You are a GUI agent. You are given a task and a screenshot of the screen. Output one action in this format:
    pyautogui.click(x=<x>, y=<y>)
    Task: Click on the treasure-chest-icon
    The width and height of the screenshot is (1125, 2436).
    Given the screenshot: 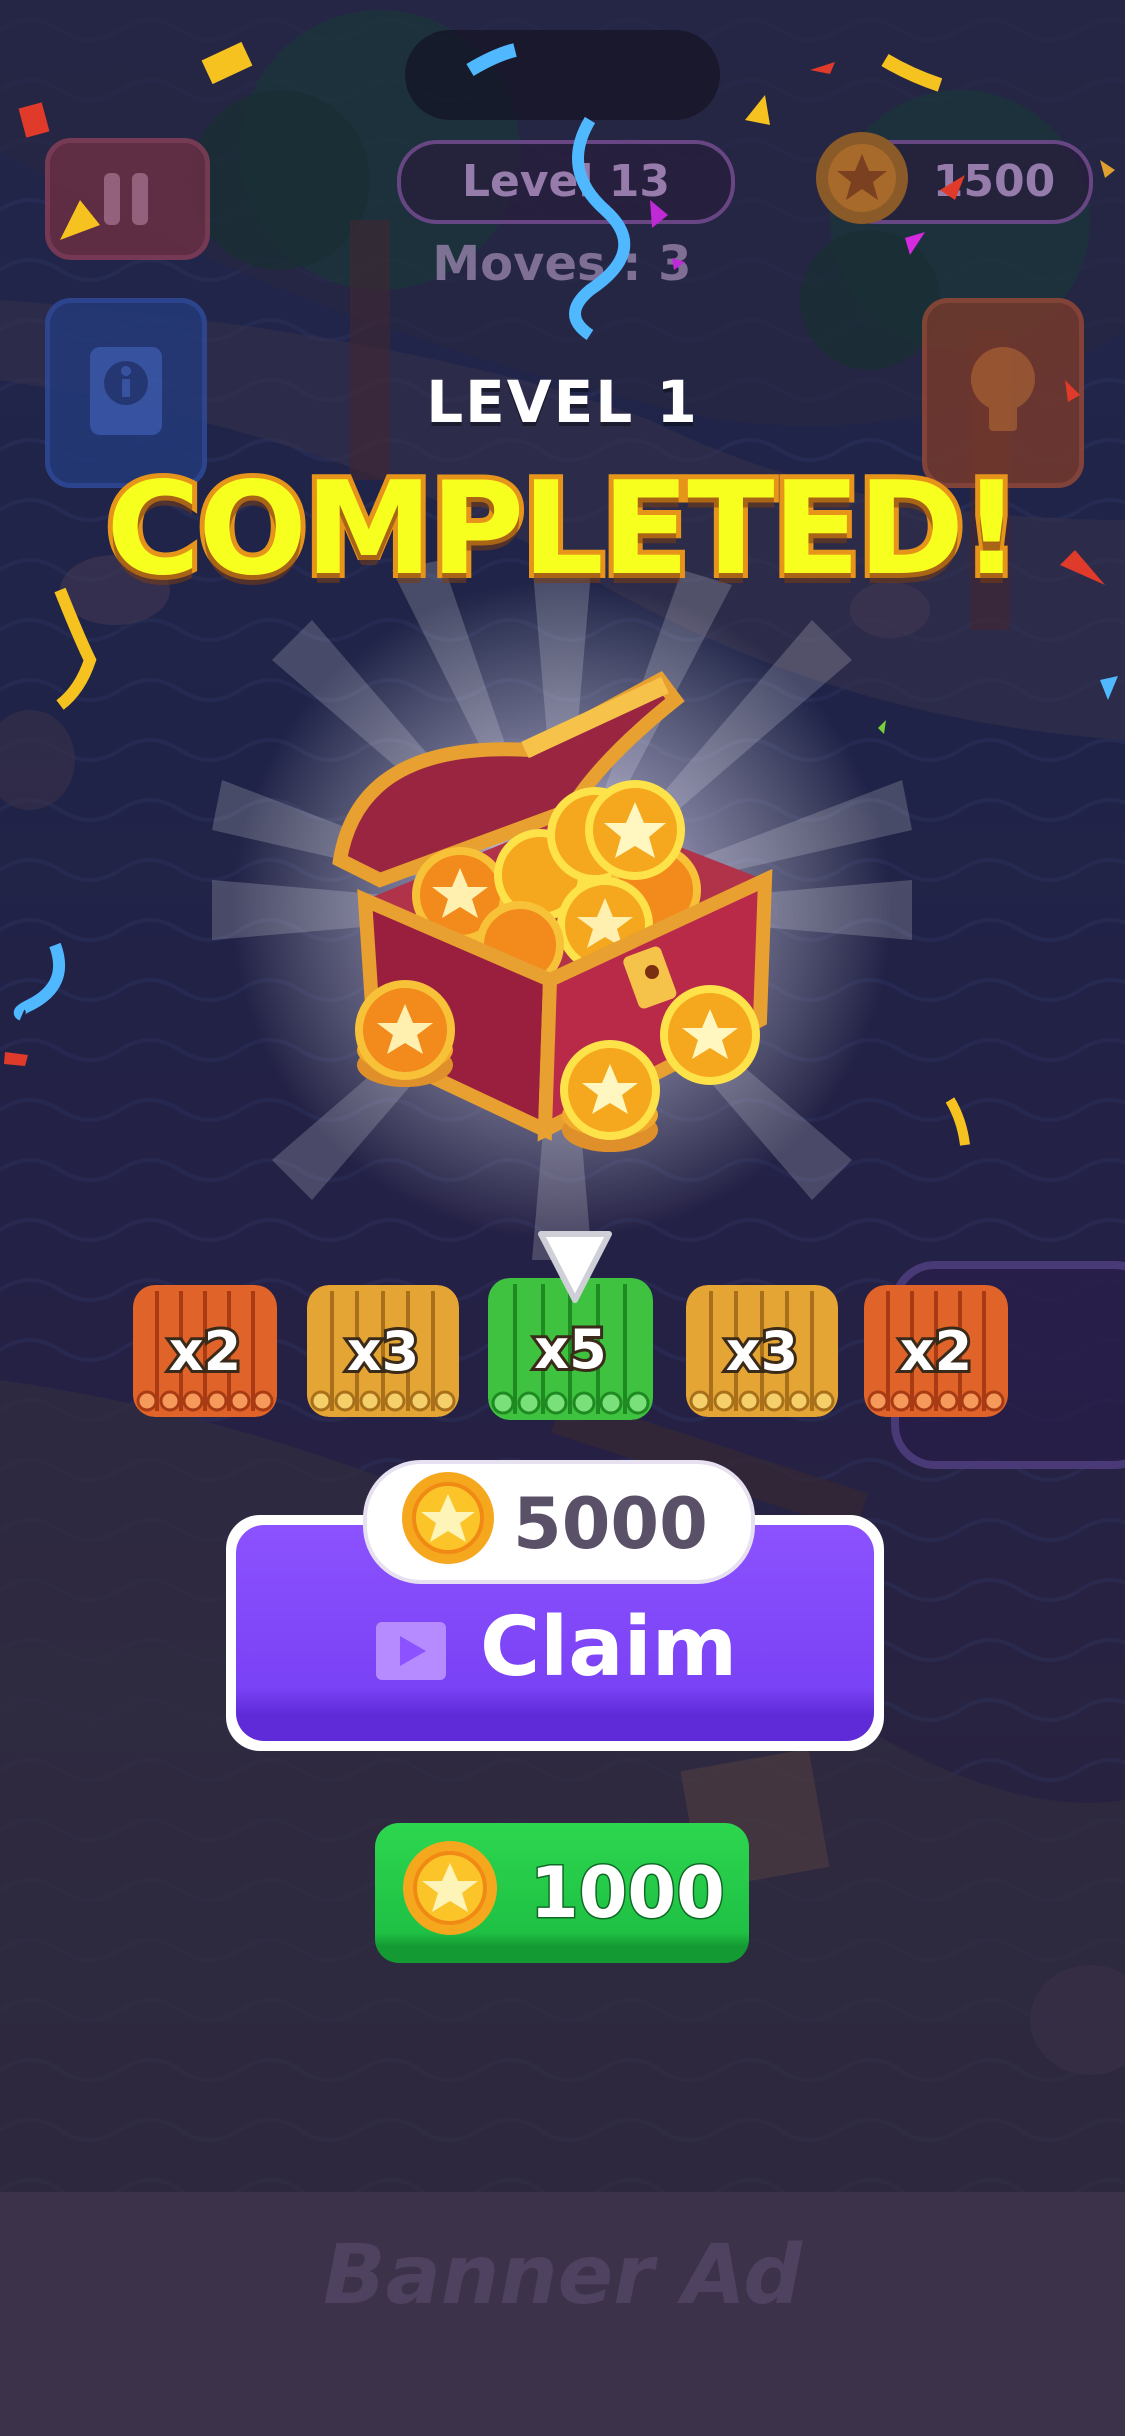 What is the action you would take?
    pyautogui.click(x=552, y=911)
    